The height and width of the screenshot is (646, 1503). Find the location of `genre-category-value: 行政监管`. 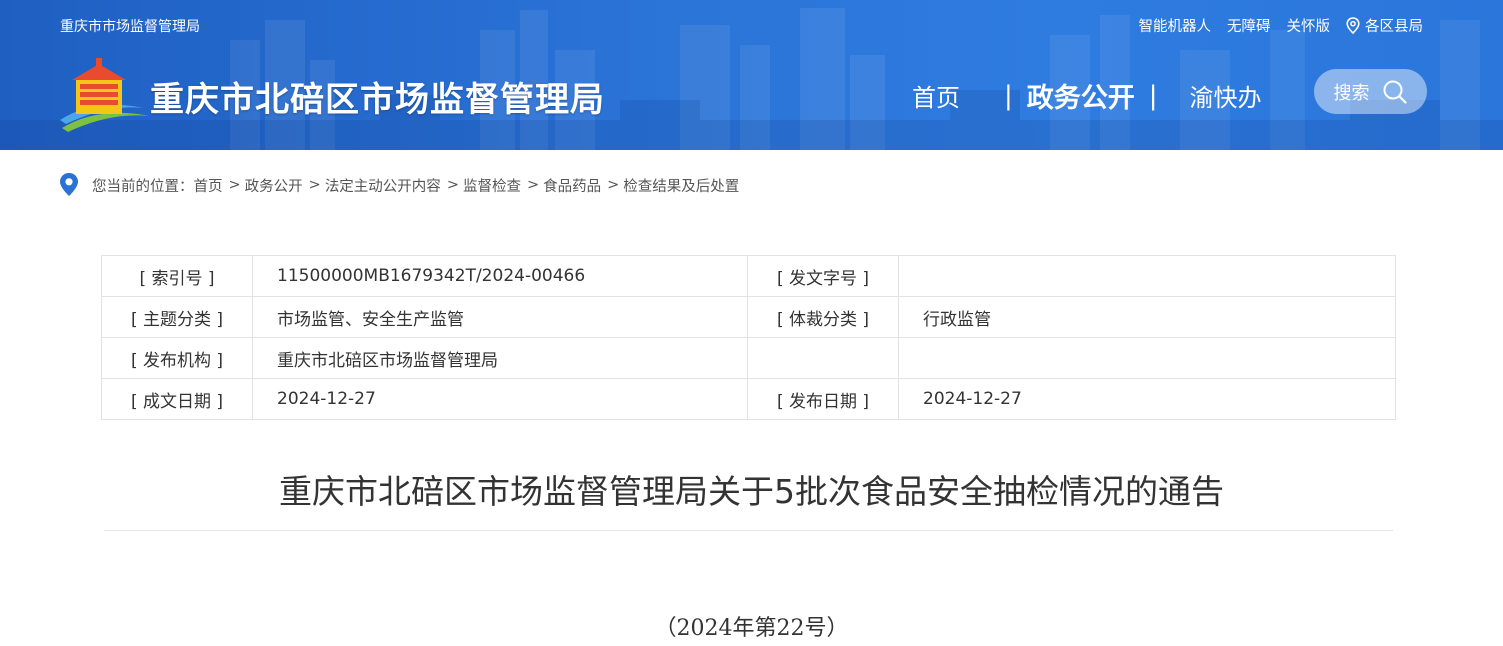

genre-category-value: 行政监管 is located at coordinates (1147, 317).